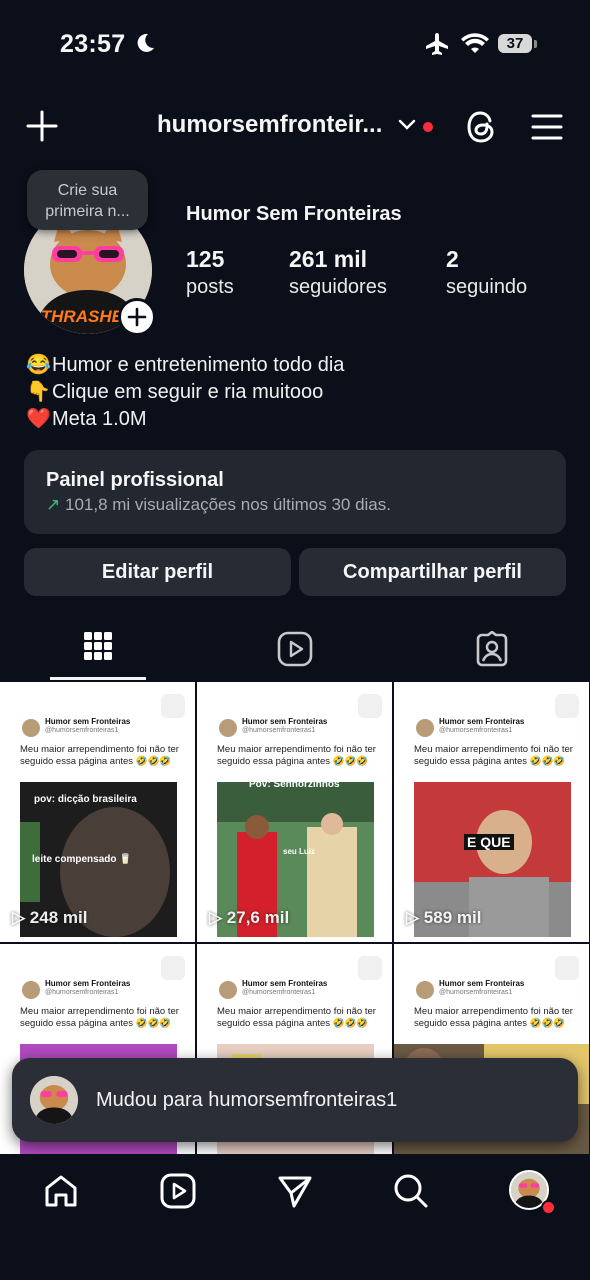  I want to click on followers-label: seguidores, so click(338, 287).